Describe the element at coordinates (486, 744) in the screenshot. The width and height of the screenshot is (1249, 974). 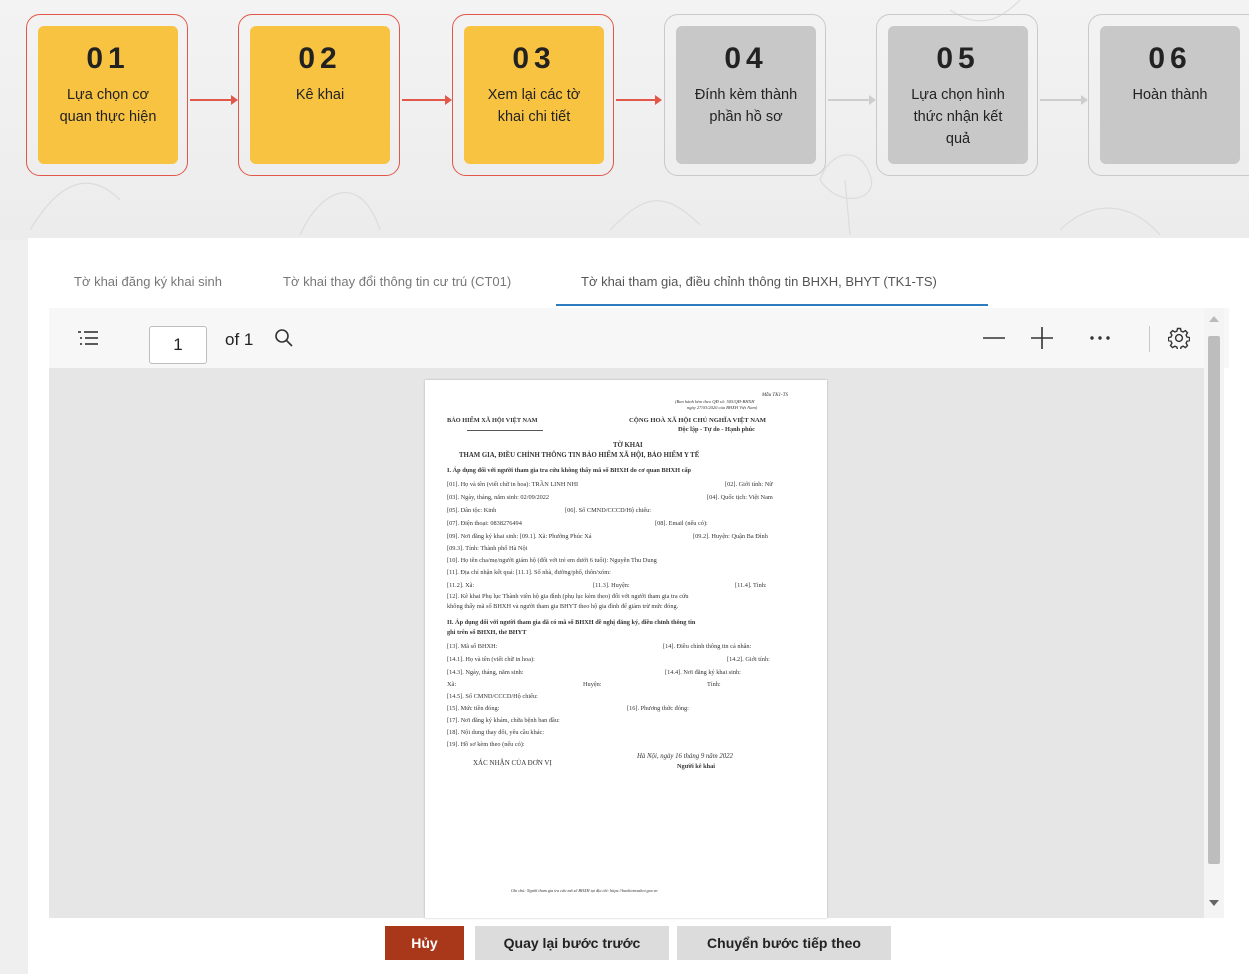
I see `field-attachments: [19]. Hồ sơ kèm theo (nếu có):` at that location.